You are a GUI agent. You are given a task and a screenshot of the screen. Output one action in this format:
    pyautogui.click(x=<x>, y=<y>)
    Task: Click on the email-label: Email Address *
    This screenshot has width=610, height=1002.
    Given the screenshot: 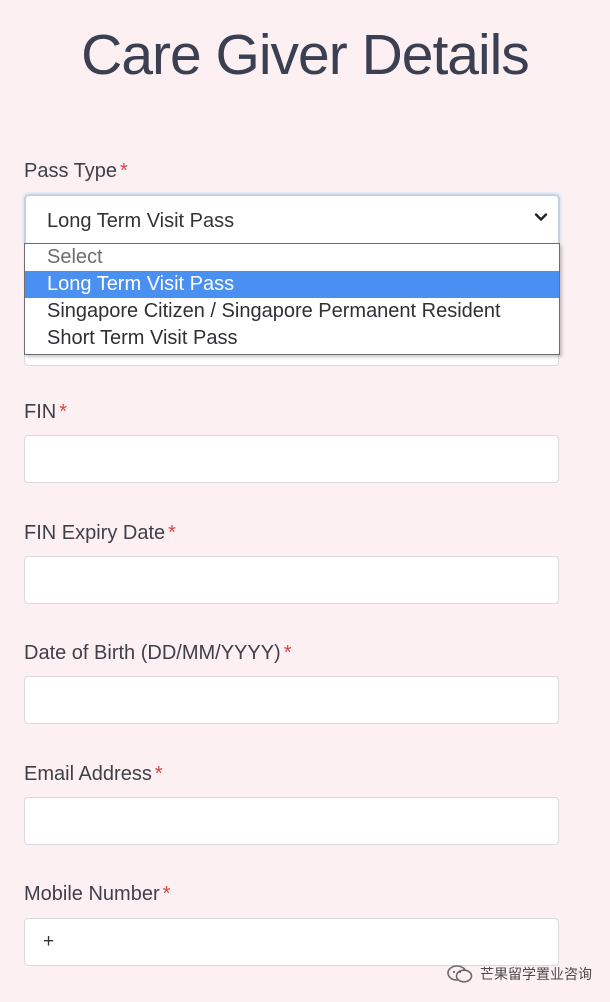 What is the action you would take?
    pyautogui.click(x=93, y=774)
    